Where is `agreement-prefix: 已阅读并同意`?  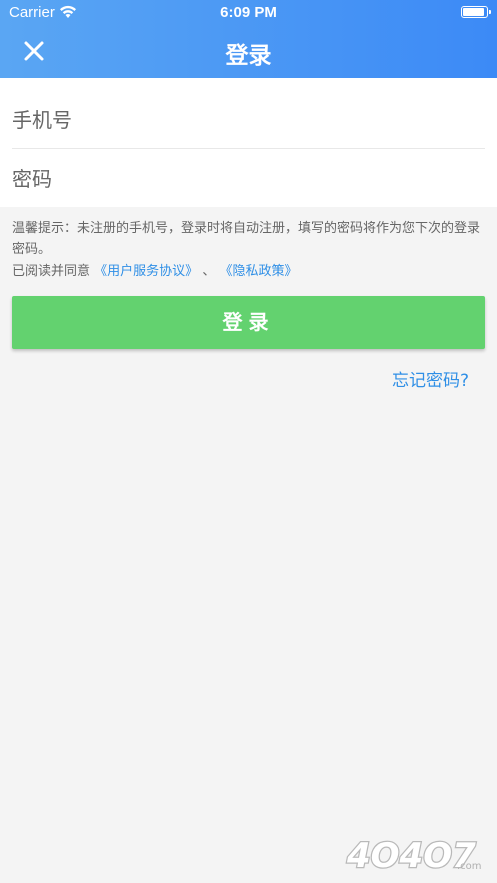
agreement-prefix: 已阅读并同意 is located at coordinates (51, 271).